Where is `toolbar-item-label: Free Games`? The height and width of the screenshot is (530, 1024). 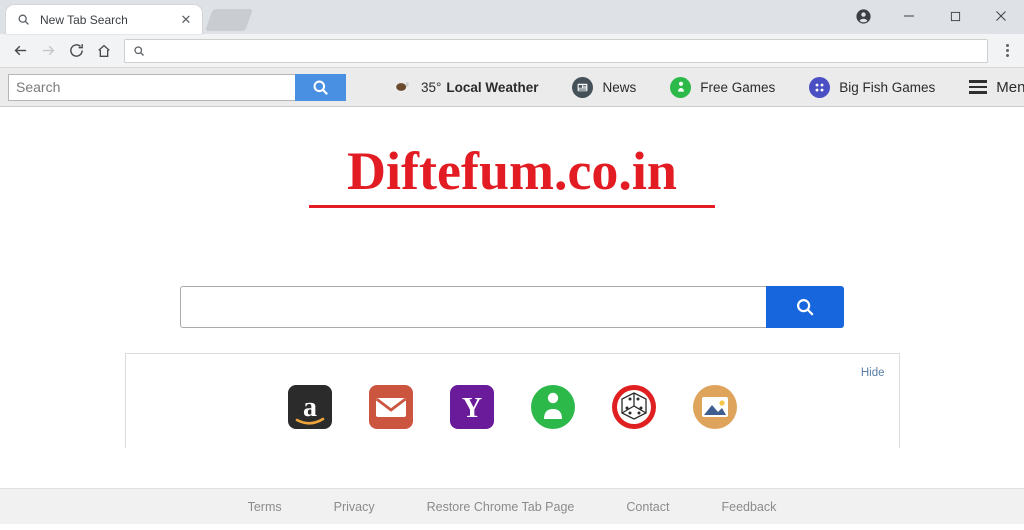
toolbar-item-label: Free Games is located at coordinates (738, 87).